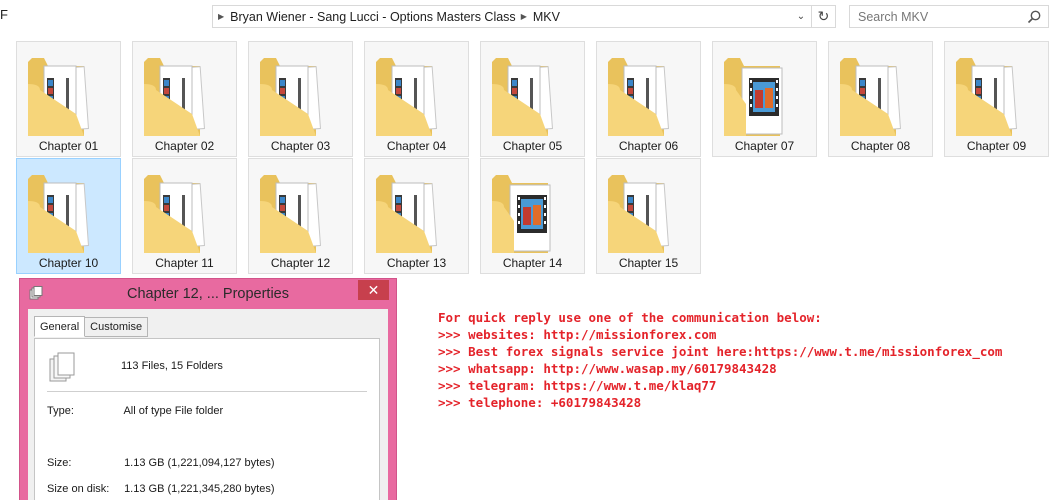 This screenshot has width=1056, height=500. I want to click on close-icon: ✕, so click(373, 289).